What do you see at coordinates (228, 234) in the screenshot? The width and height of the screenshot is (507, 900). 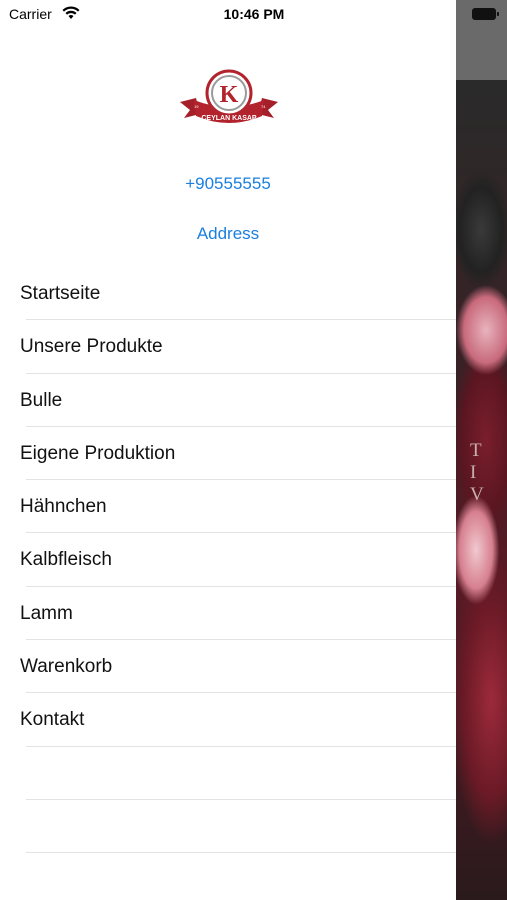 I see `address-link: Address` at bounding box center [228, 234].